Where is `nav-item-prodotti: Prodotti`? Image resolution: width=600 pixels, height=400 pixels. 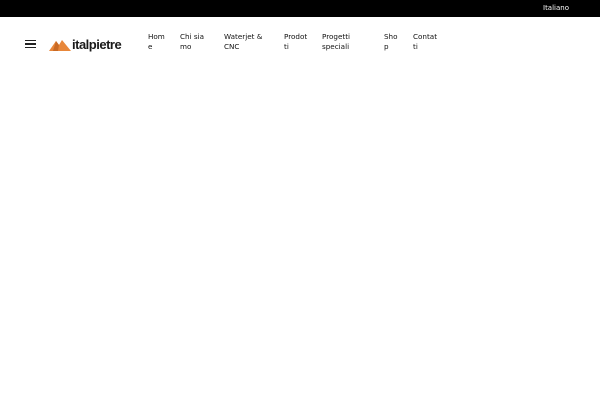
nav-item-prodotti: Prodotti is located at coordinates (296, 42).